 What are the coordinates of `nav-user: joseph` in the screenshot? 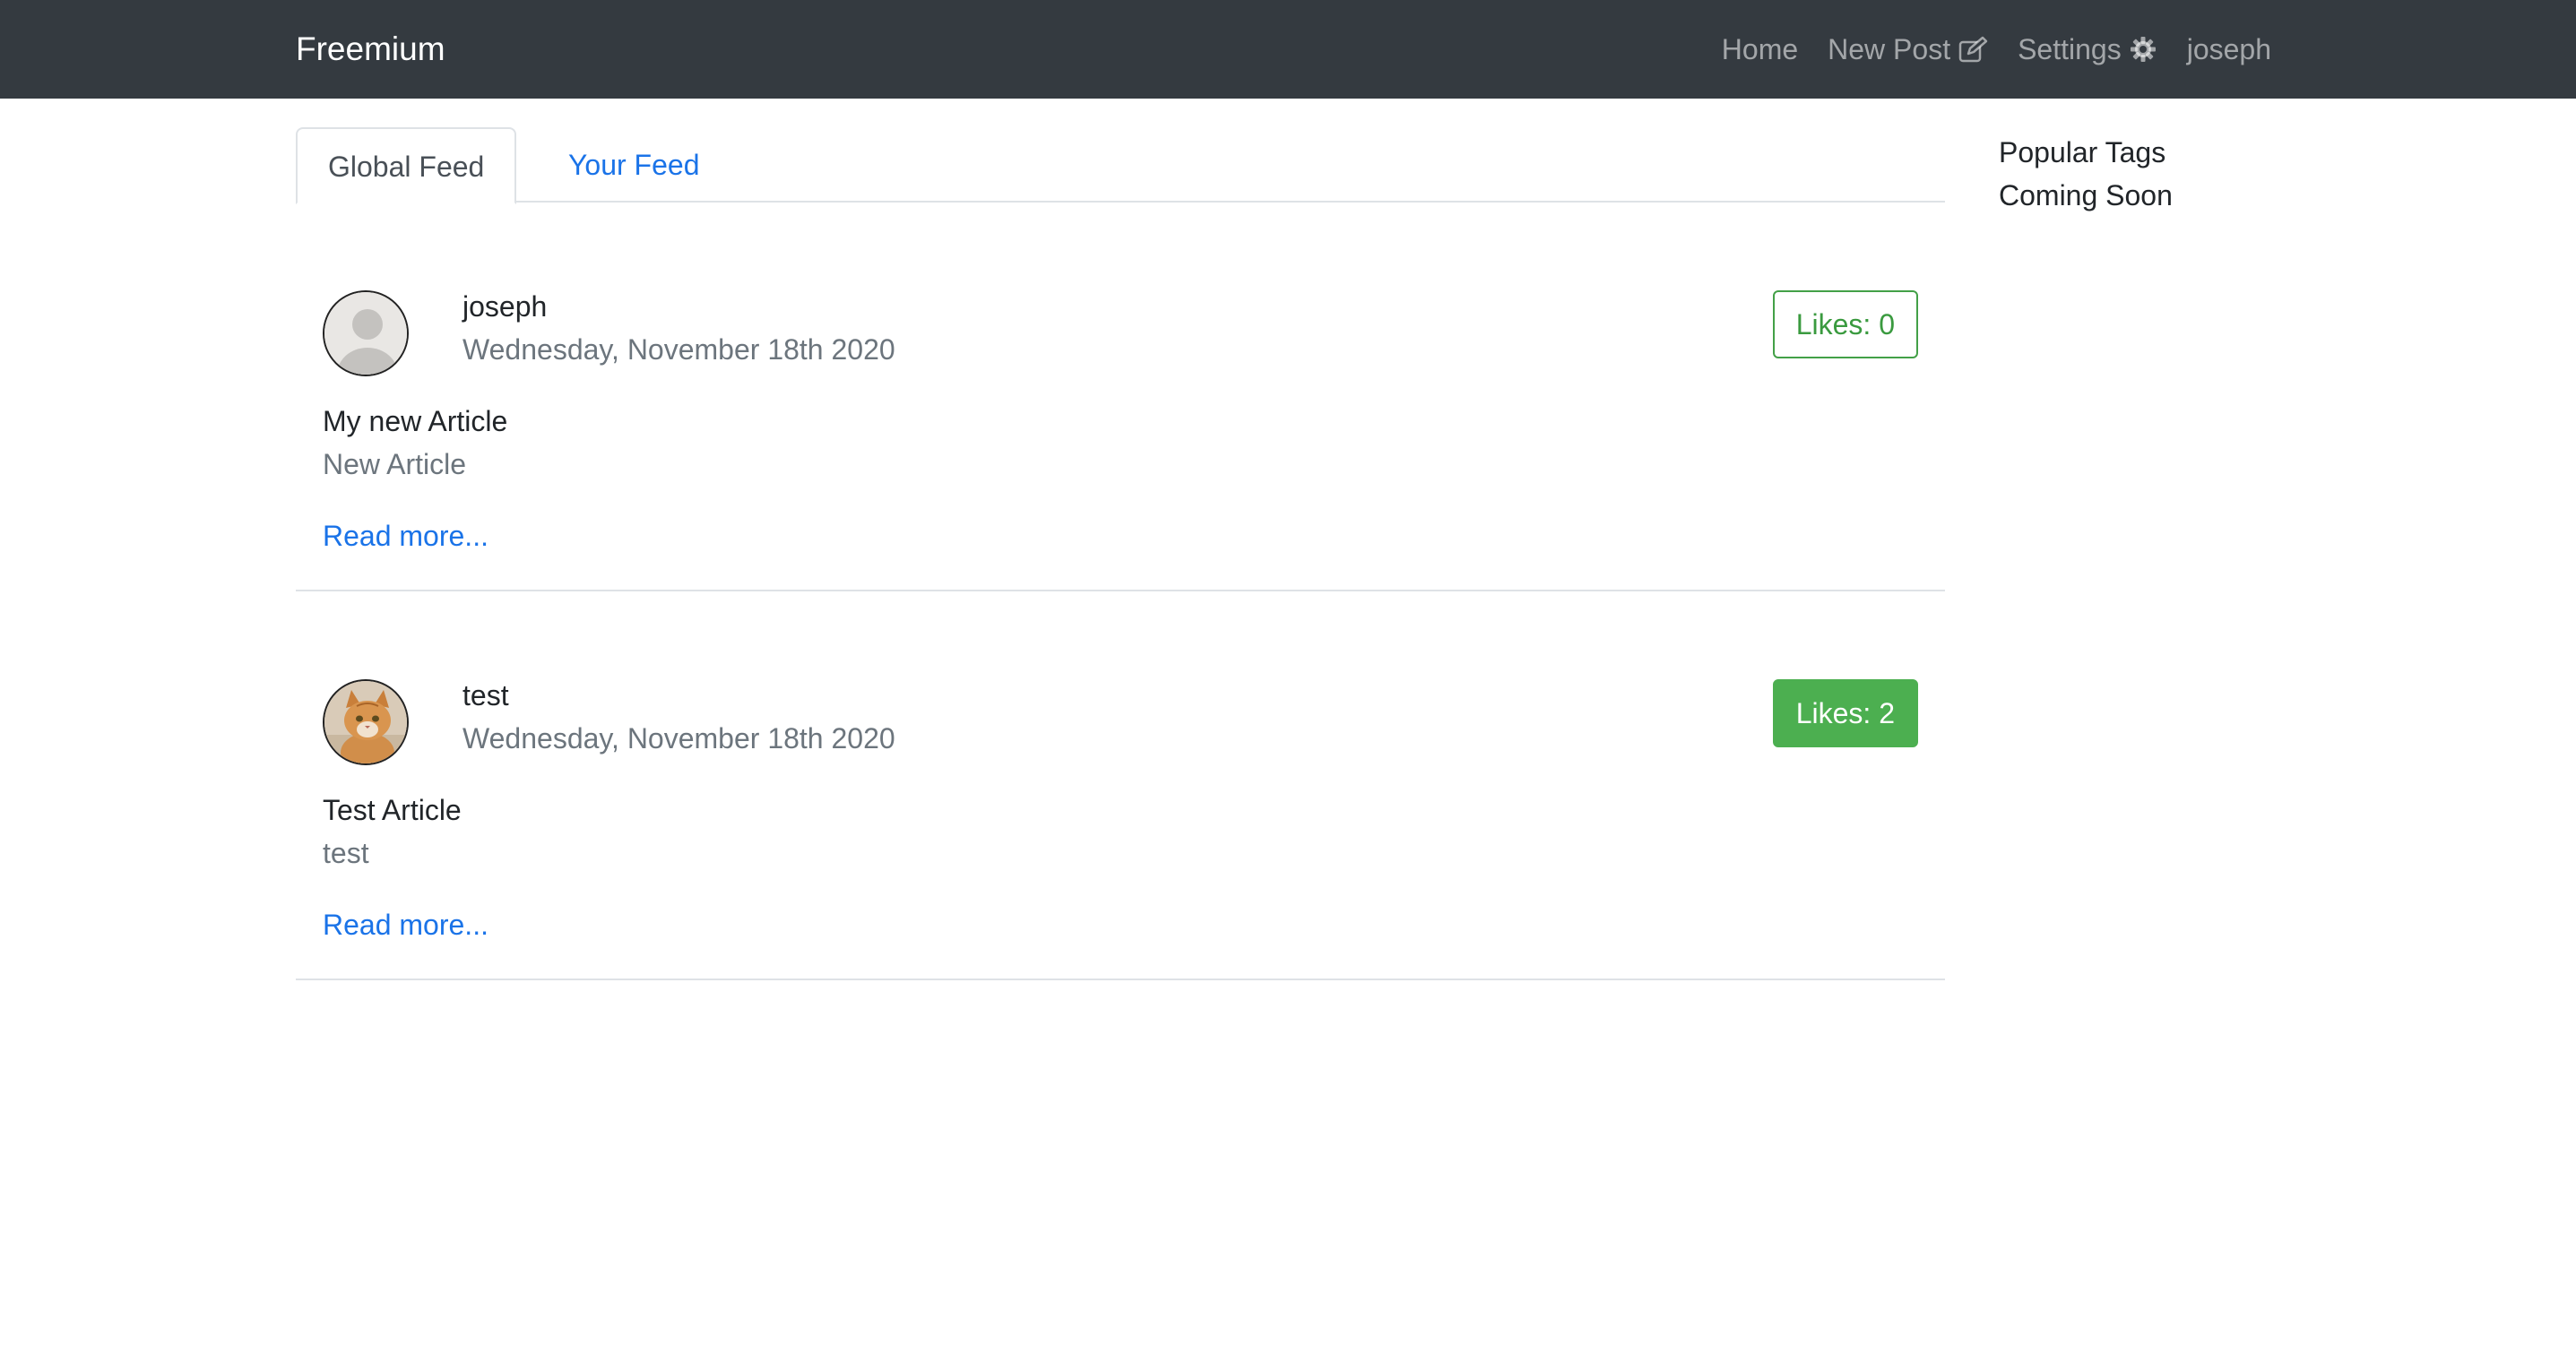 It's located at (2229, 49).